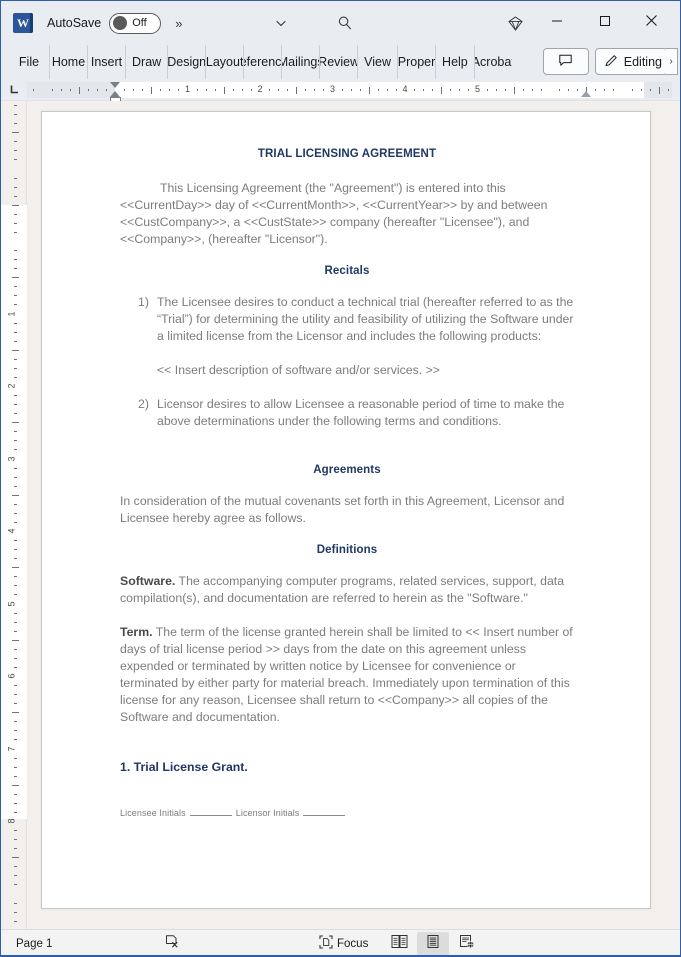 The image size is (681, 957). Describe the element at coordinates (146, 62) in the screenshot. I see `tab-draw: Draw` at that location.